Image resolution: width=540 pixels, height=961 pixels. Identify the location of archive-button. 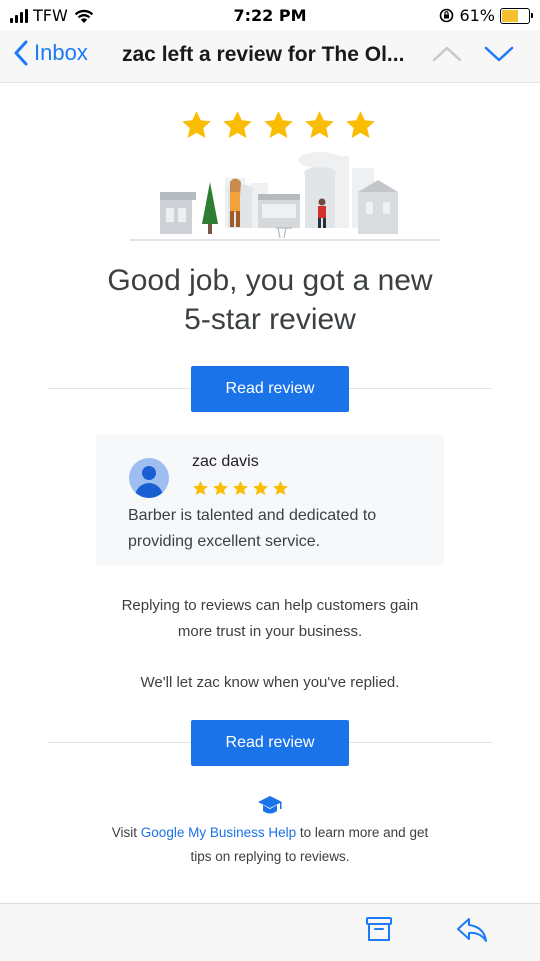
(379, 931).